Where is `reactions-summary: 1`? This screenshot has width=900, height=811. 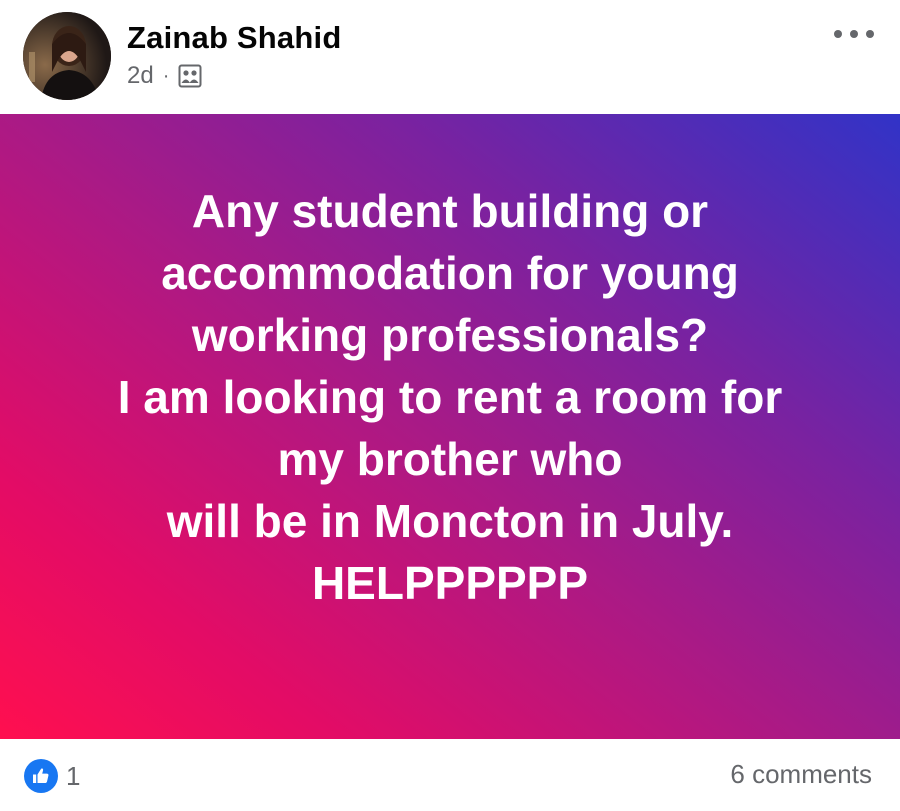
reactions-summary: 1 is located at coordinates (52, 776).